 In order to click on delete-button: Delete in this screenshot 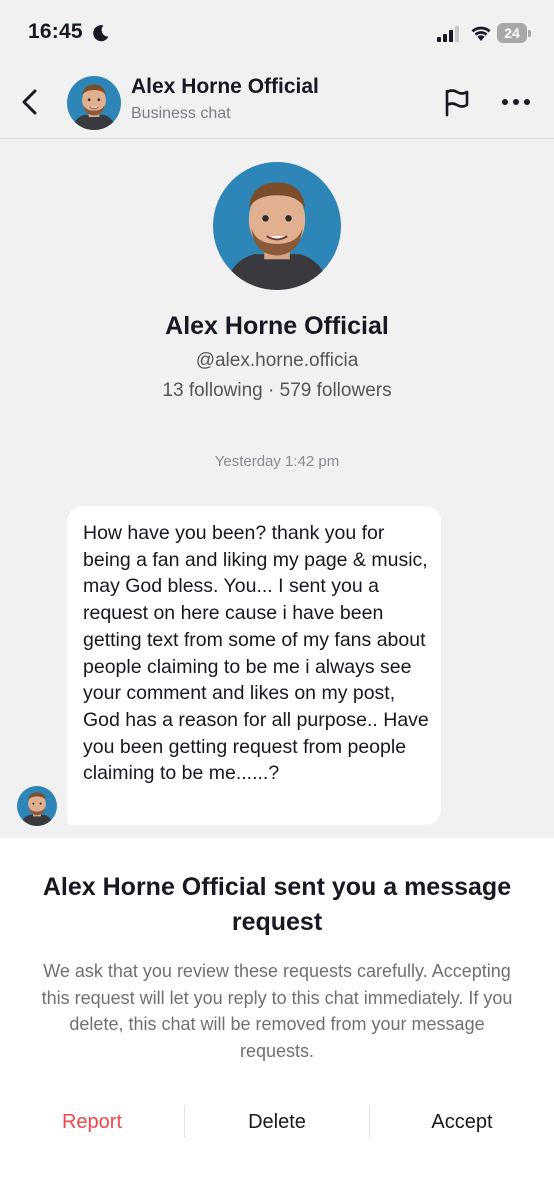, I will do `click(277, 1122)`.